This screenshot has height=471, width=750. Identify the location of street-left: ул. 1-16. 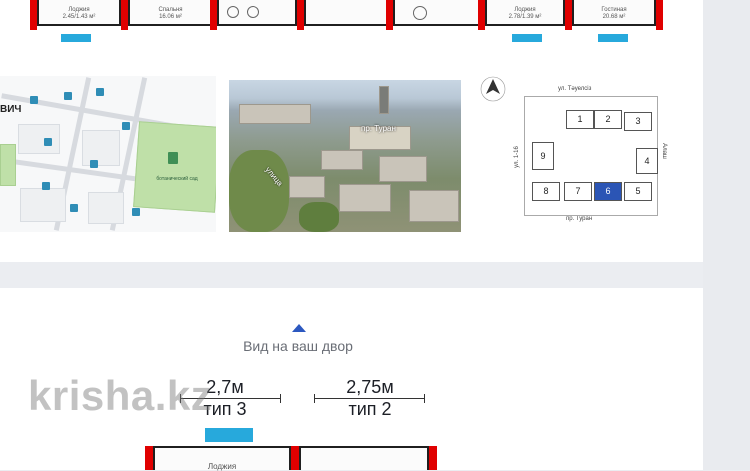
(516, 157).